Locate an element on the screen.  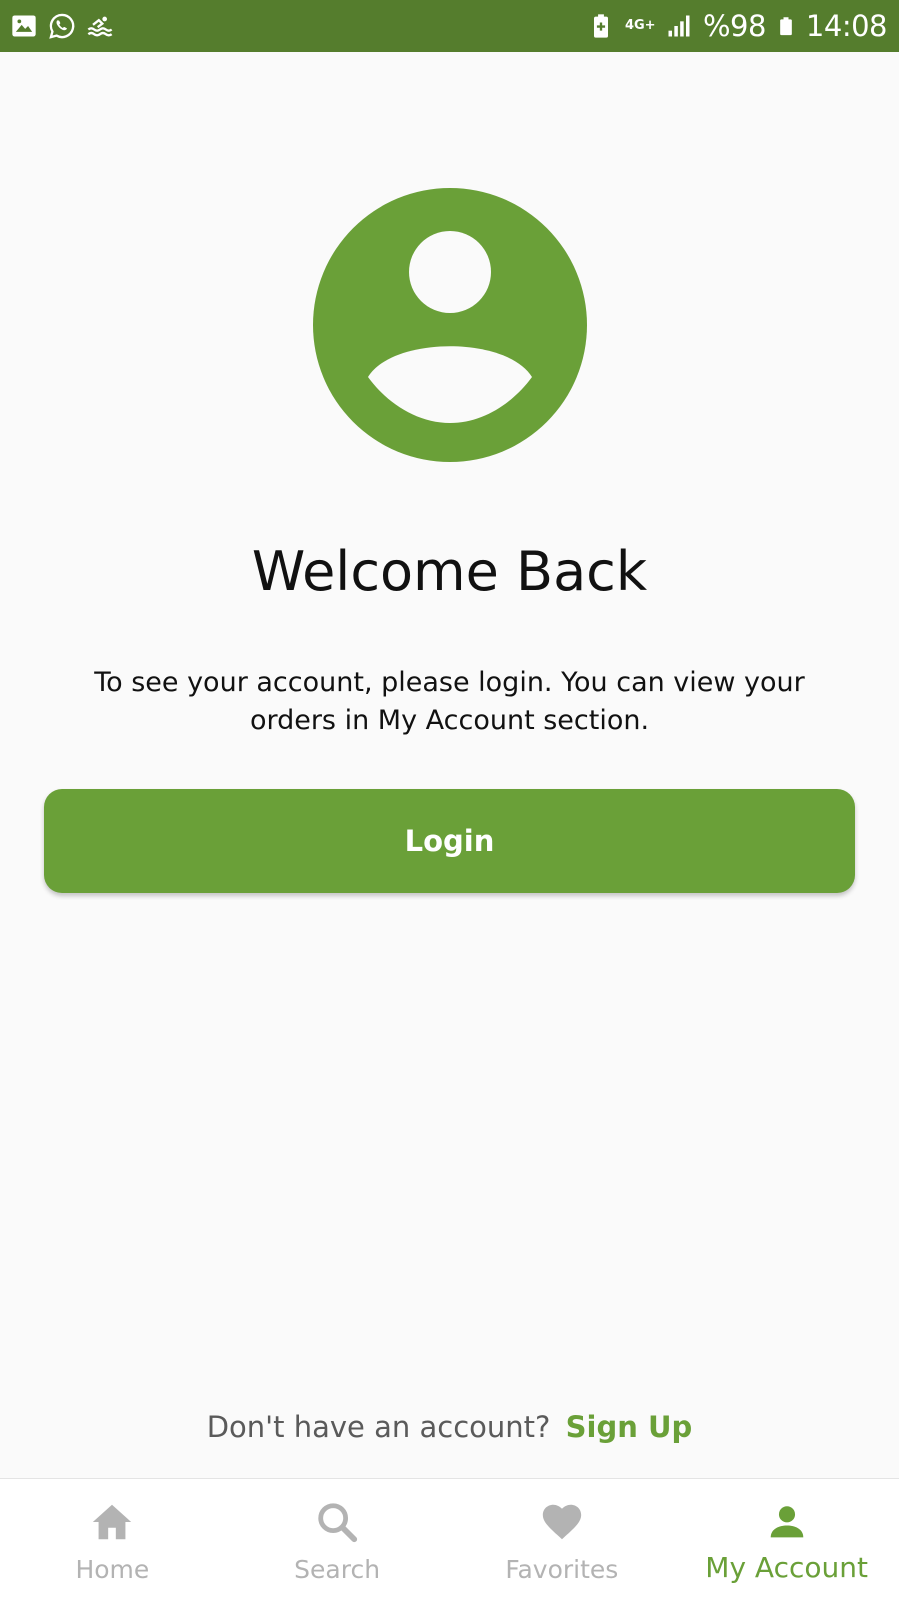
signup-link: Sign Up is located at coordinates (629, 1427).